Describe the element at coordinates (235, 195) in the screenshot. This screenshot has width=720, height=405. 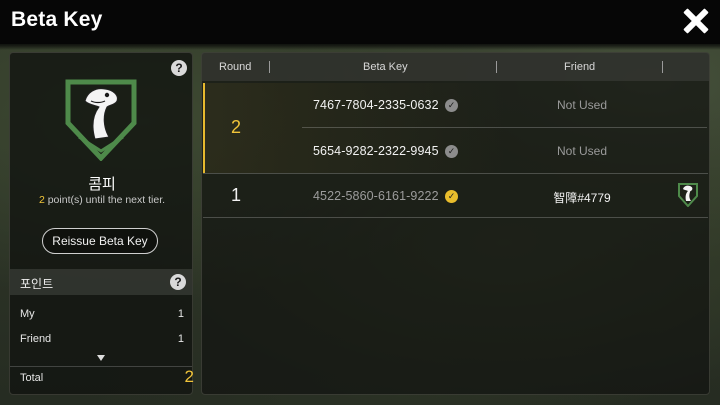
I see `round-number: 1` at that location.